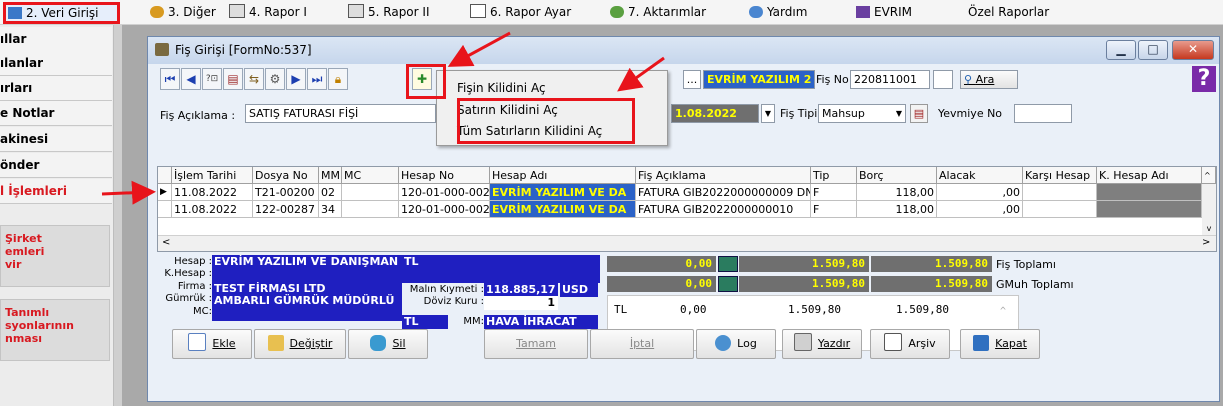 The height and width of the screenshot is (406, 1223). Describe the element at coordinates (641, 74) in the screenshot. I see `arrow-to-menu` at that location.